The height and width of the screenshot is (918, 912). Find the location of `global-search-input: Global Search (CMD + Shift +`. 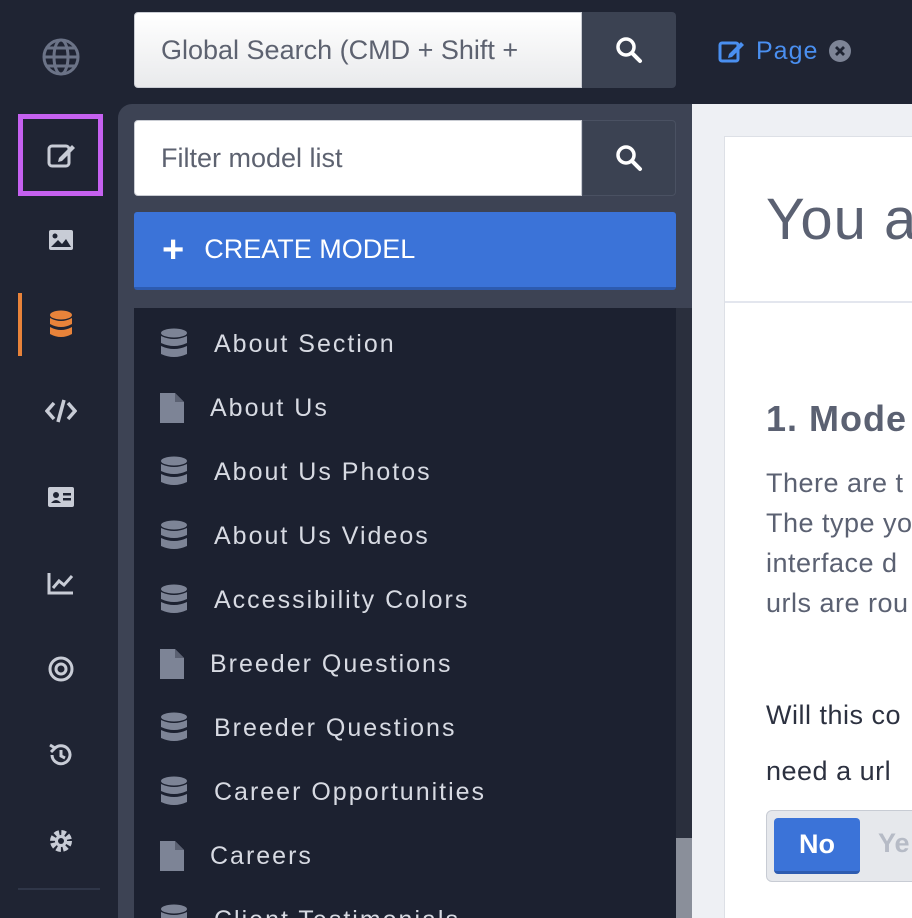

global-search-input: Global Search (CMD + Shift + is located at coordinates (358, 50).